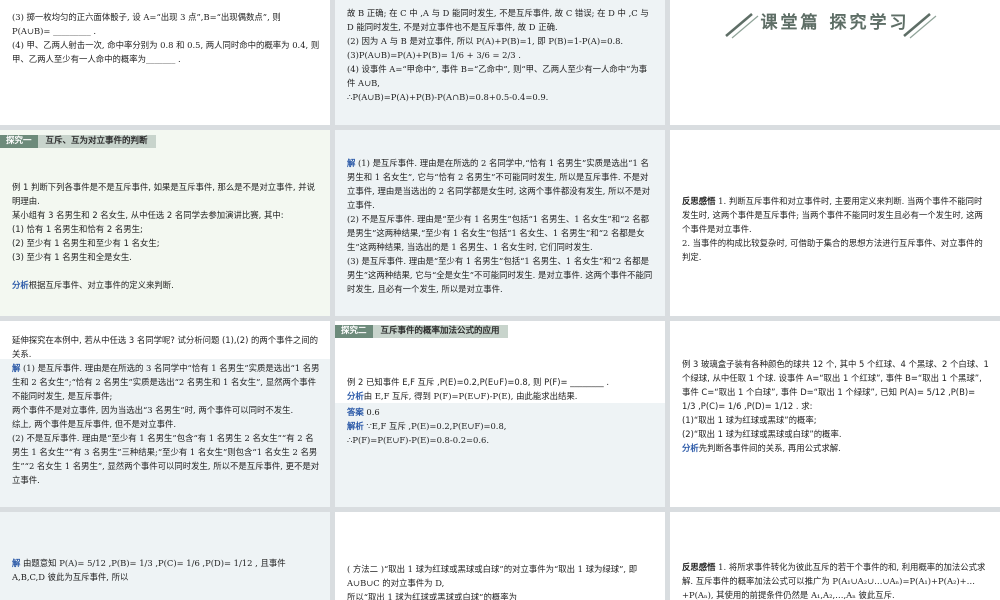  Describe the element at coordinates (96, 141) in the screenshot. I see `tab-title: 互斥、互为对立事件的判断` at that location.